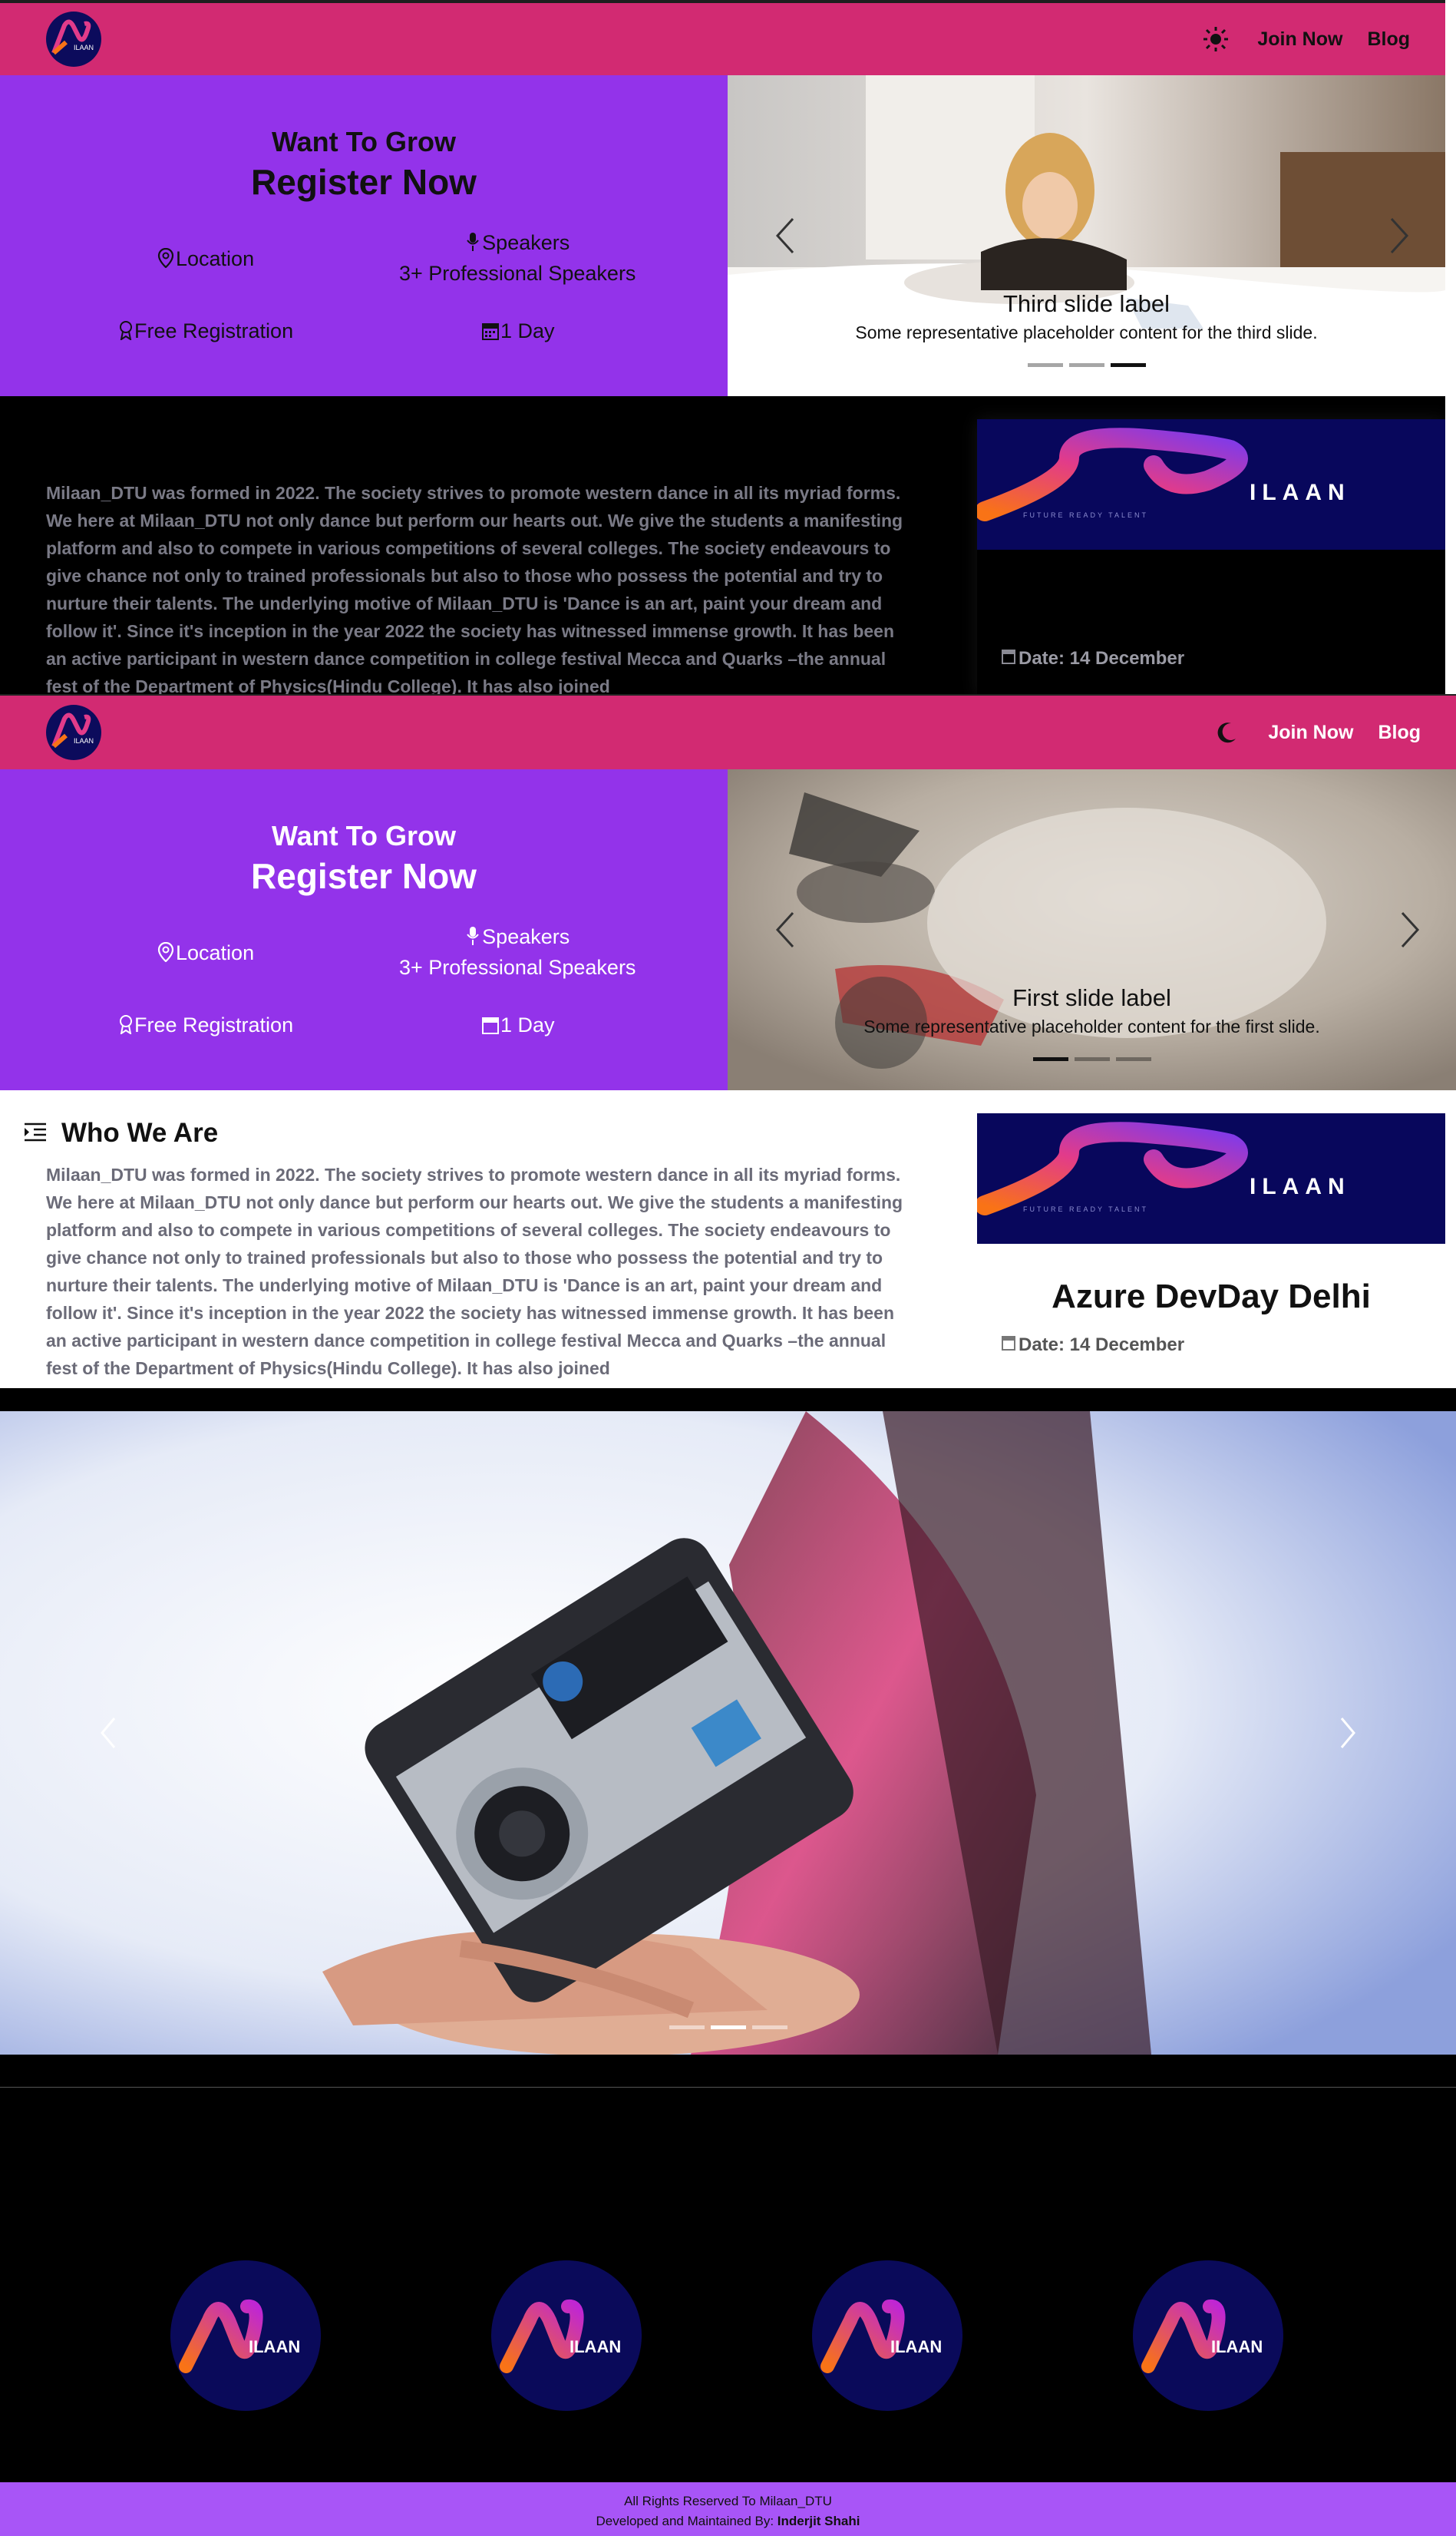 This screenshot has height=2536, width=1456. I want to click on banner-tagline: FUTURE READY TALENT, so click(1085, 515).